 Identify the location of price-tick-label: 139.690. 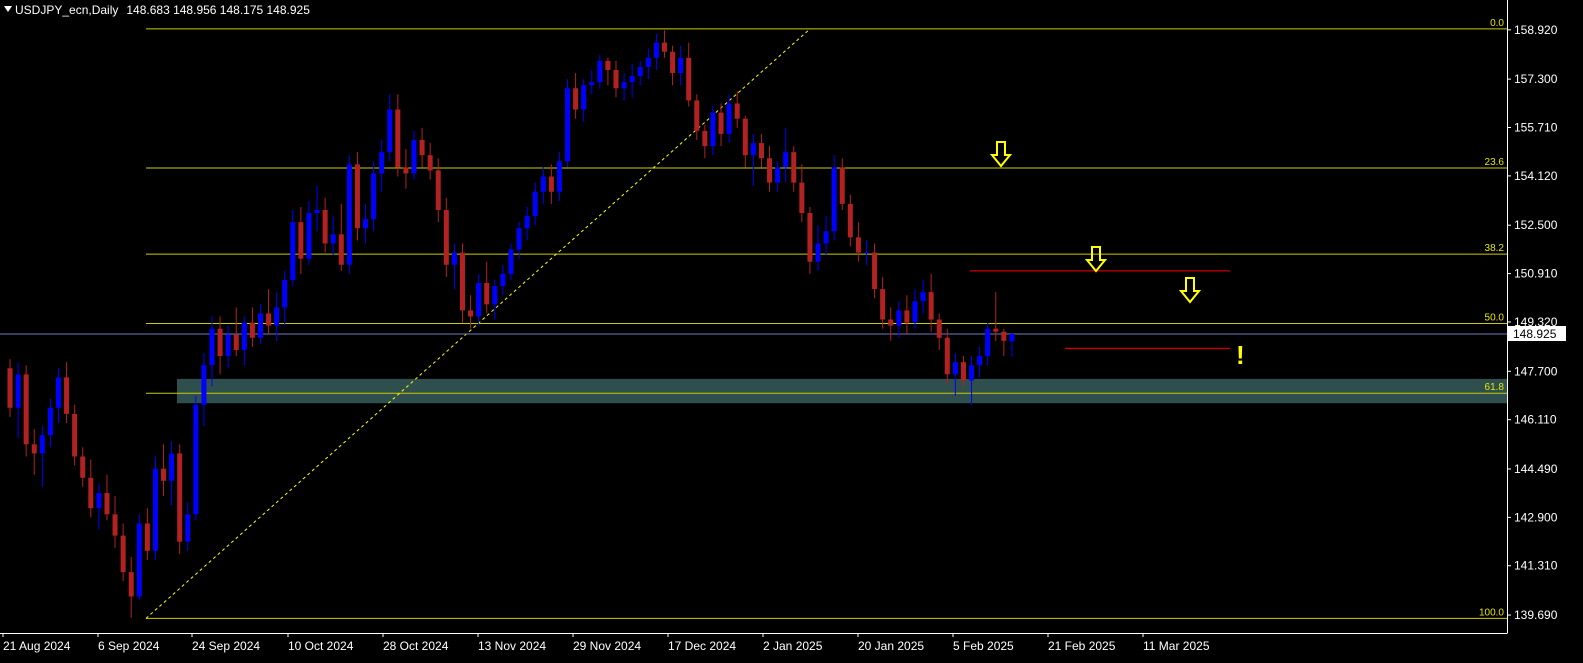
(1536, 615).